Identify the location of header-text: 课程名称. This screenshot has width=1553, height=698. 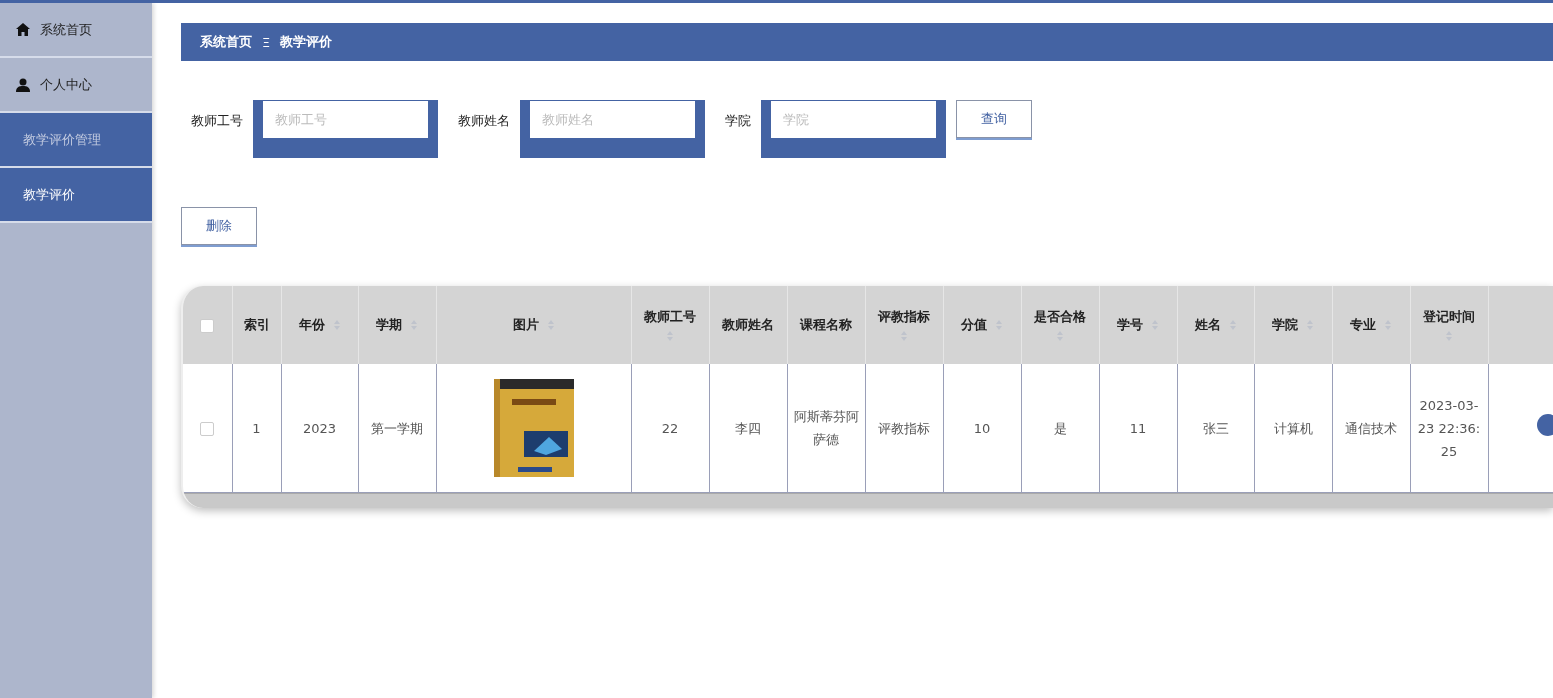
(826, 325).